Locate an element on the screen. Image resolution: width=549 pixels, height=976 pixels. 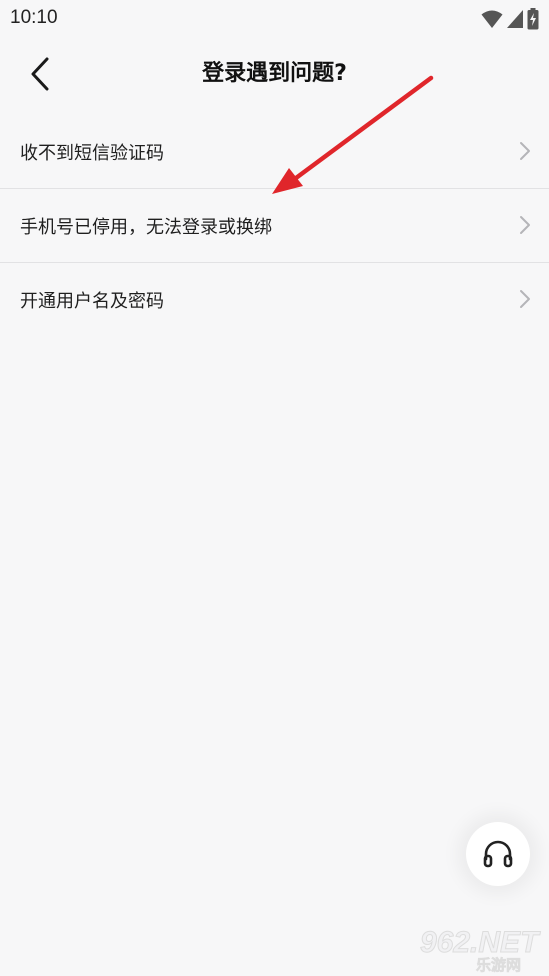
status-bar: 10:10 is located at coordinates (274, 19).